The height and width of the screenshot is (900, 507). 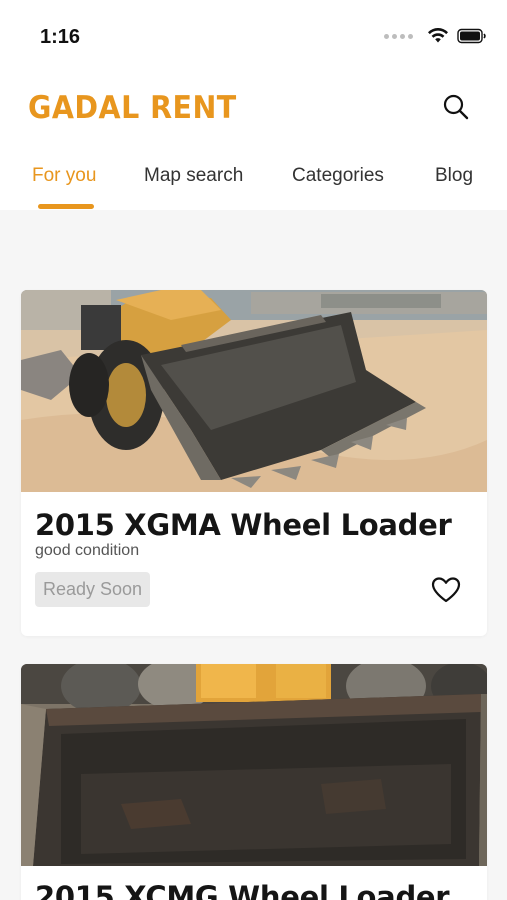 I want to click on status-bar: 1:16, so click(x=253, y=35).